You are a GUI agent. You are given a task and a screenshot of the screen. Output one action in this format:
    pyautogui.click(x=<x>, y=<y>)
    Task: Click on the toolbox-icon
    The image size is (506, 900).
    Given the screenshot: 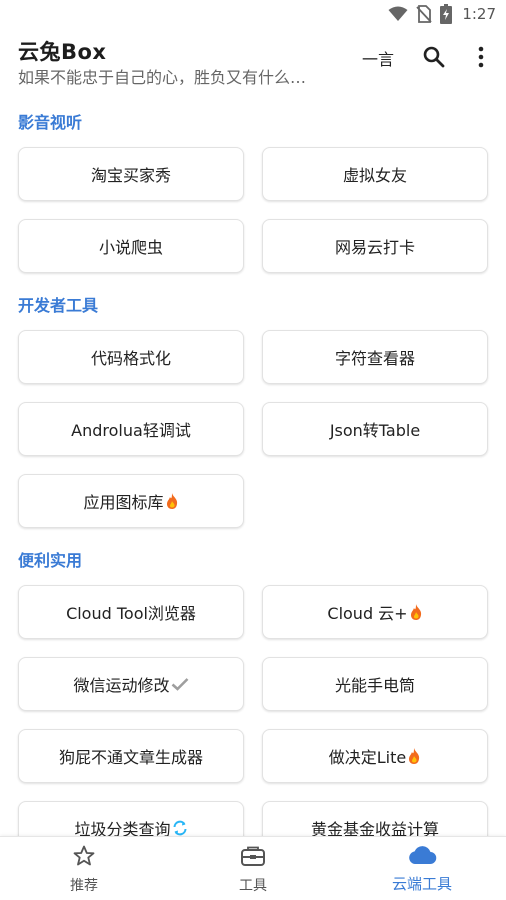 What is the action you would take?
    pyautogui.click(x=253, y=858)
    